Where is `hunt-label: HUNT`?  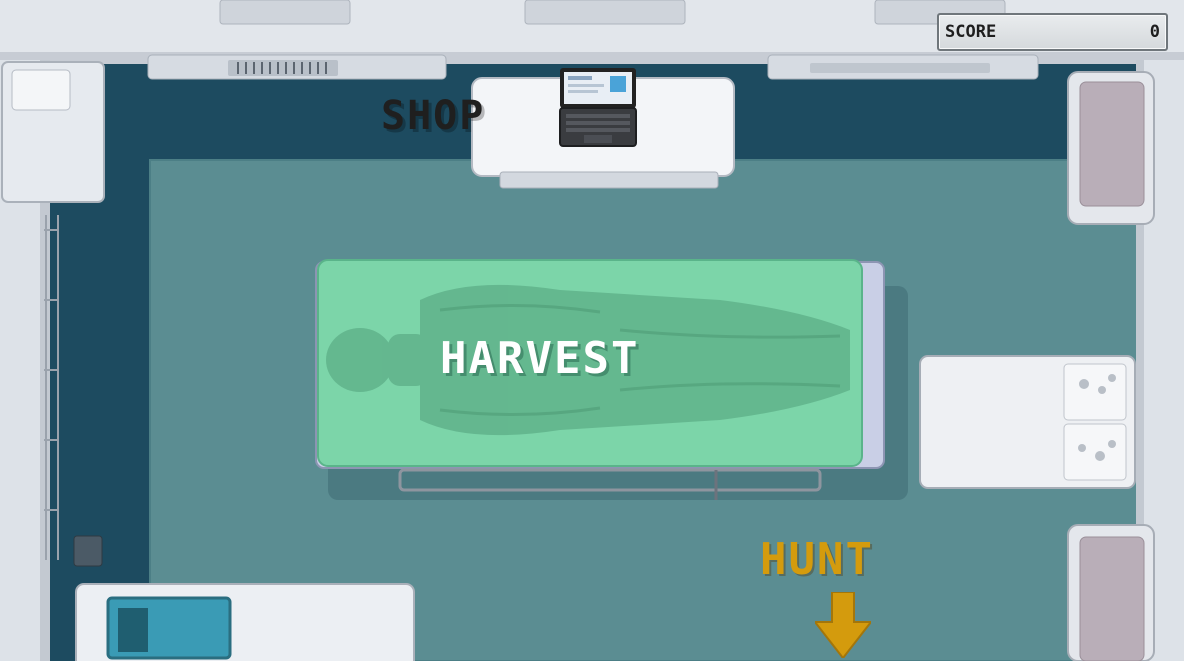 hunt-label: HUNT is located at coordinates (817, 560).